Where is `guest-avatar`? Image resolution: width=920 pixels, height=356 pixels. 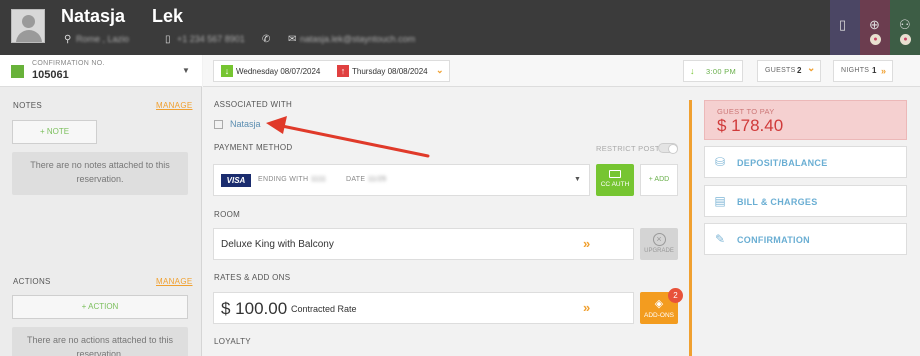 guest-avatar is located at coordinates (28, 26).